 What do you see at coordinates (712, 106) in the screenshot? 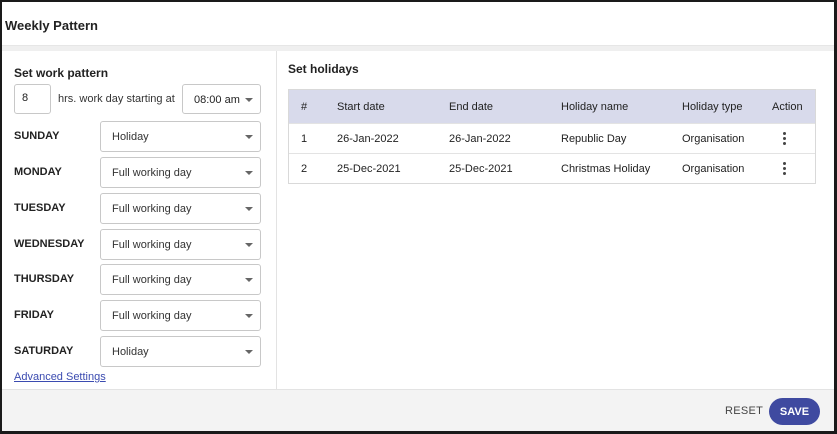
I see `column-header-holiday-type: Holiday type` at bounding box center [712, 106].